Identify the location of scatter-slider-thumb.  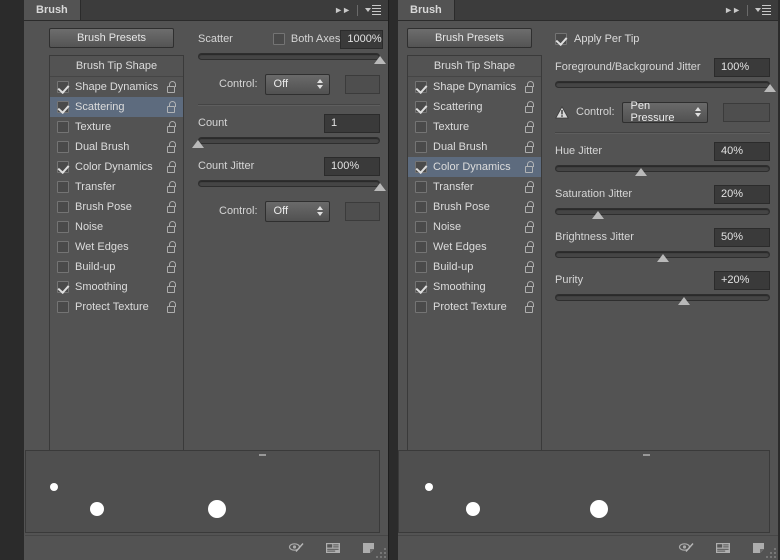
(380, 60).